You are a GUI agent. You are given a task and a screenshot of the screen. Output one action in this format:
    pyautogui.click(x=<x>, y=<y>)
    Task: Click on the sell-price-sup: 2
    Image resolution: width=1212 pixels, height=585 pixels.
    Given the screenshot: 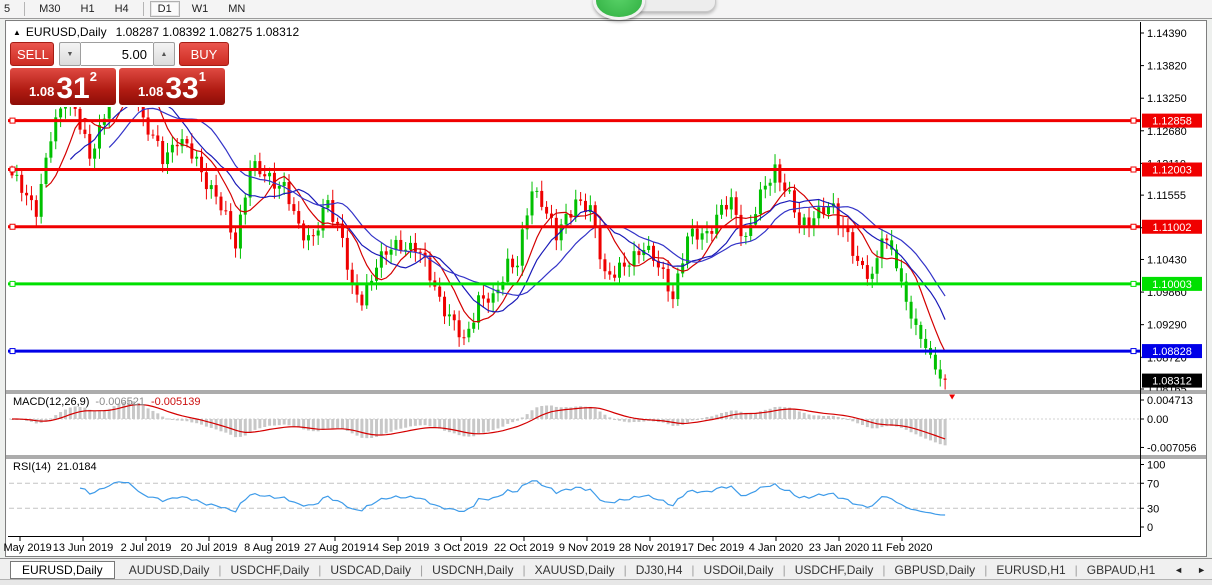 What is the action you would take?
    pyautogui.click(x=93, y=76)
    